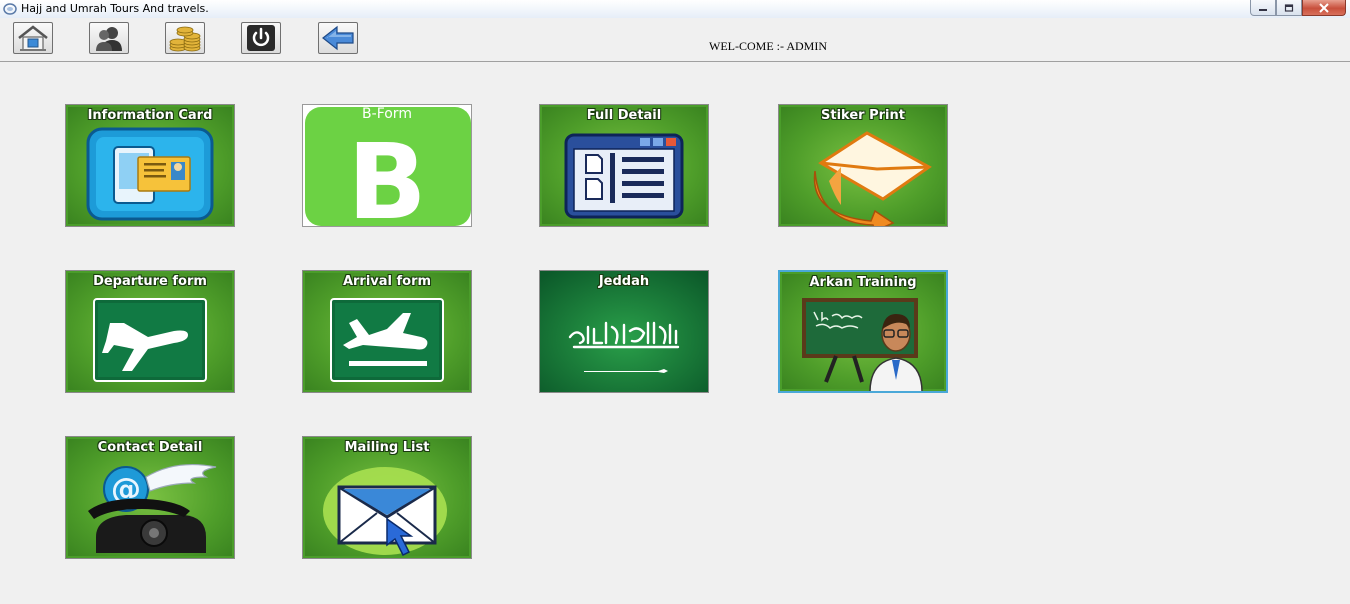 This screenshot has width=1350, height=604. Describe the element at coordinates (387, 340) in the screenshot. I see `airplane-arrival-icon` at that location.